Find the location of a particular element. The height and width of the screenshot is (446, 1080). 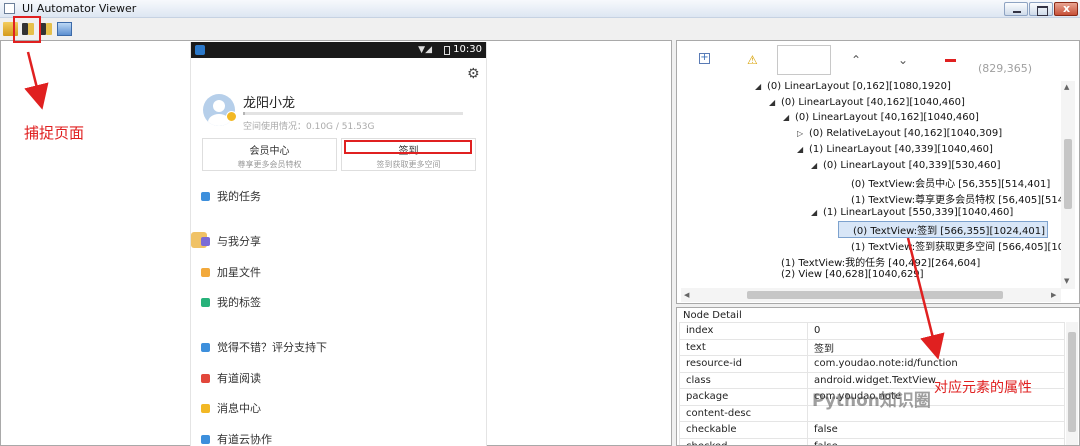

tree-node-label: (0) LinearLayout [40,339][530,460] is located at coordinates (912, 165).